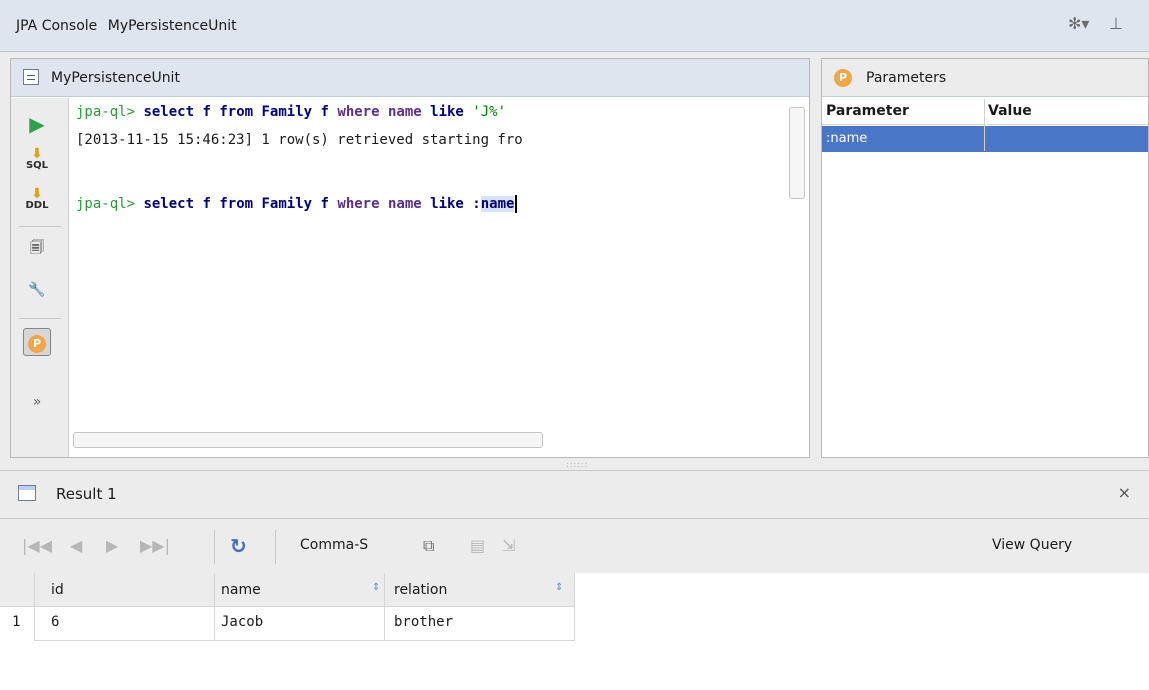  Describe the element at coordinates (16, 622) in the screenshot. I see `row-number-cell: 1` at that location.